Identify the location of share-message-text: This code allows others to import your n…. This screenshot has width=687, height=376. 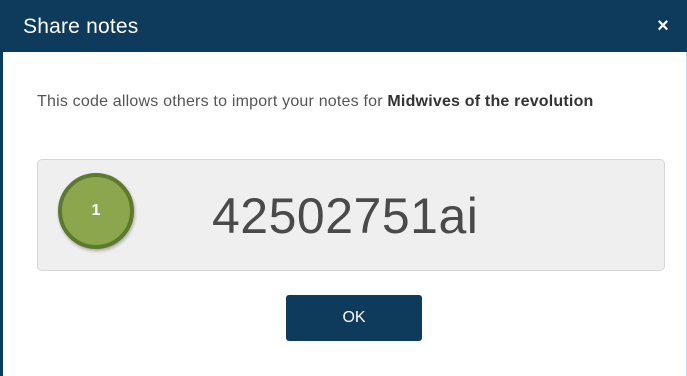
(212, 101).